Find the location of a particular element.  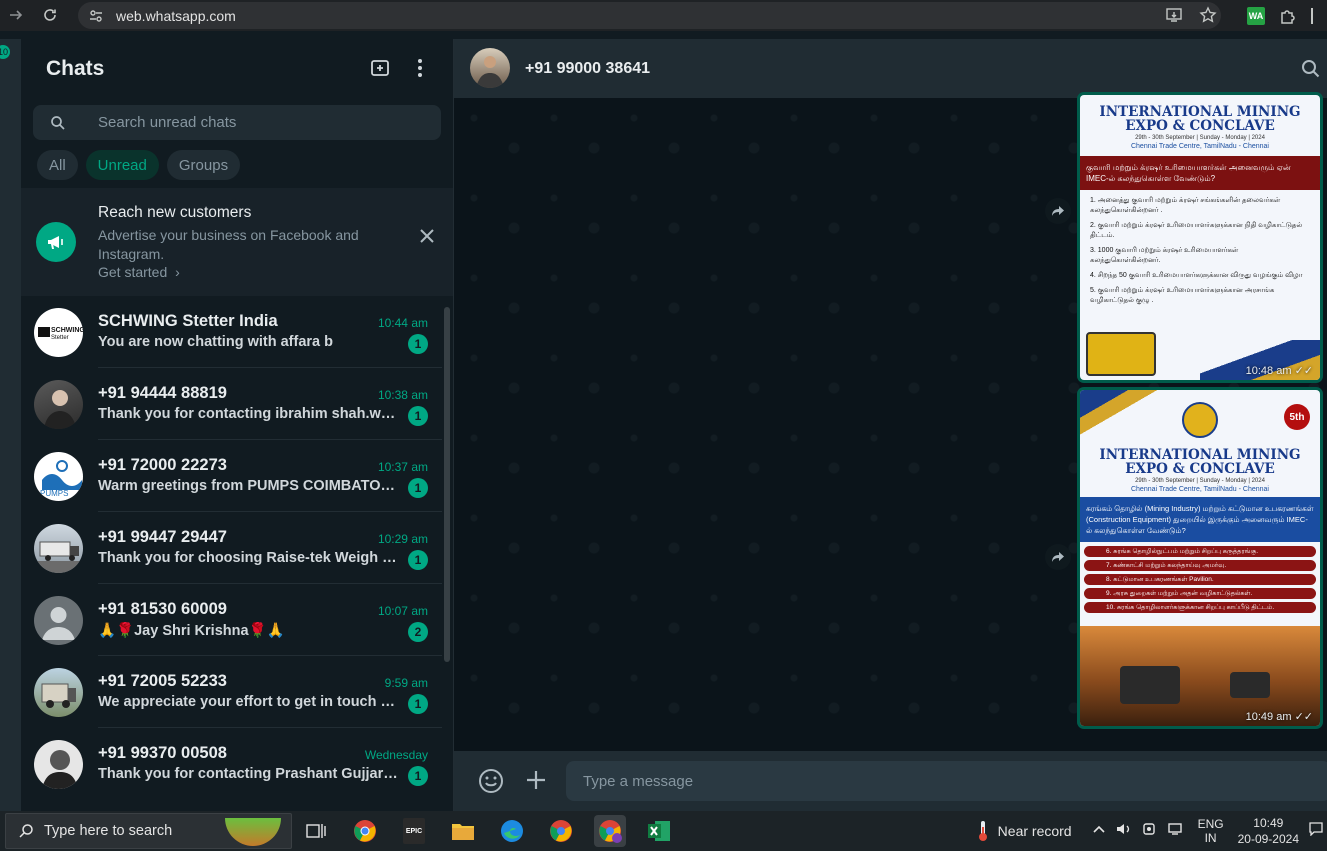

filter-groups: Groups is located at coordinates (203, 165).